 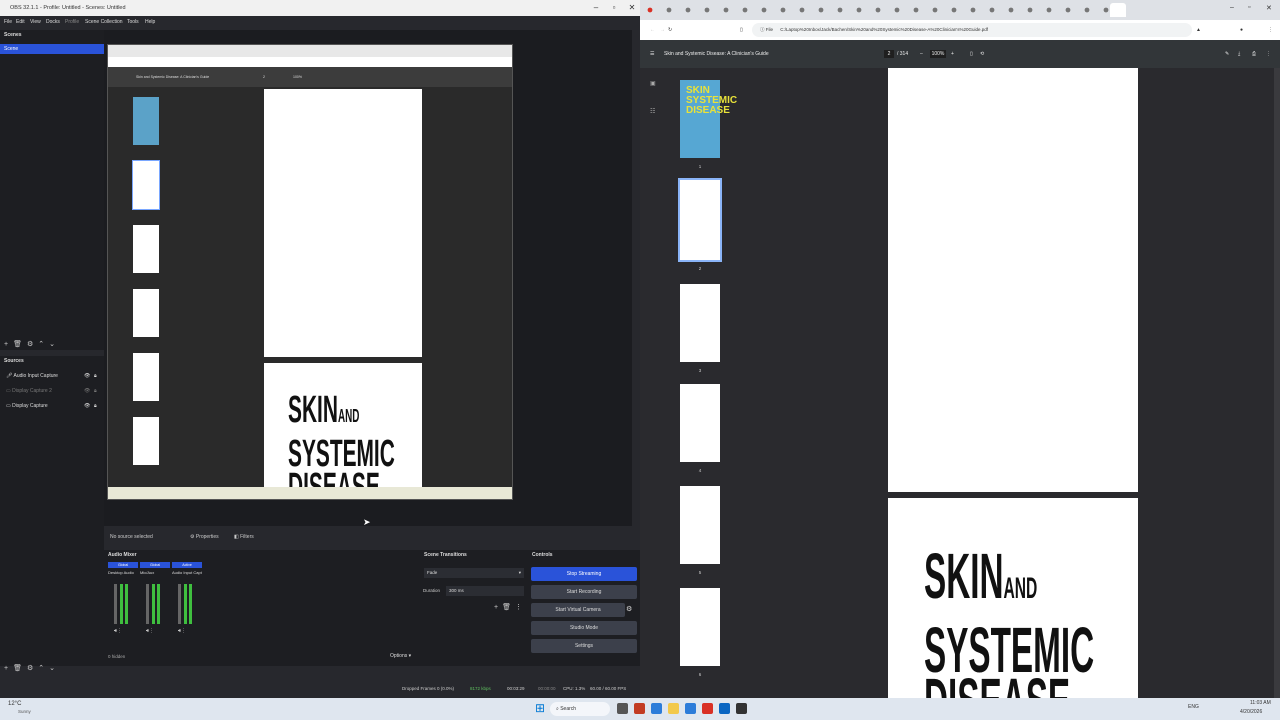 What do you see at coordinates (584, 592) in the screenshot?
I see `start-recording-button: Start Recording` at bounding box center [584, 592].